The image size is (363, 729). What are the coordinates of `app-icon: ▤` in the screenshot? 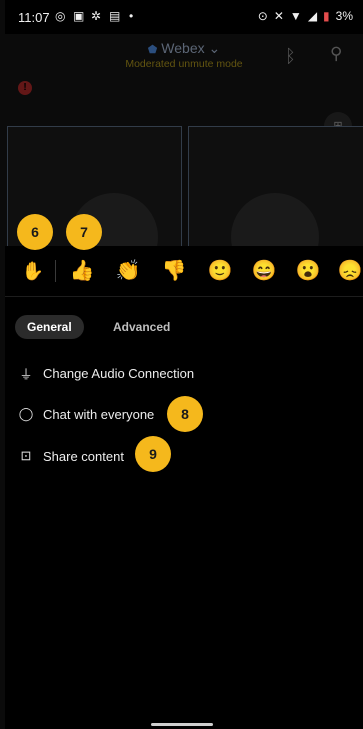 It's located at (115, 16).